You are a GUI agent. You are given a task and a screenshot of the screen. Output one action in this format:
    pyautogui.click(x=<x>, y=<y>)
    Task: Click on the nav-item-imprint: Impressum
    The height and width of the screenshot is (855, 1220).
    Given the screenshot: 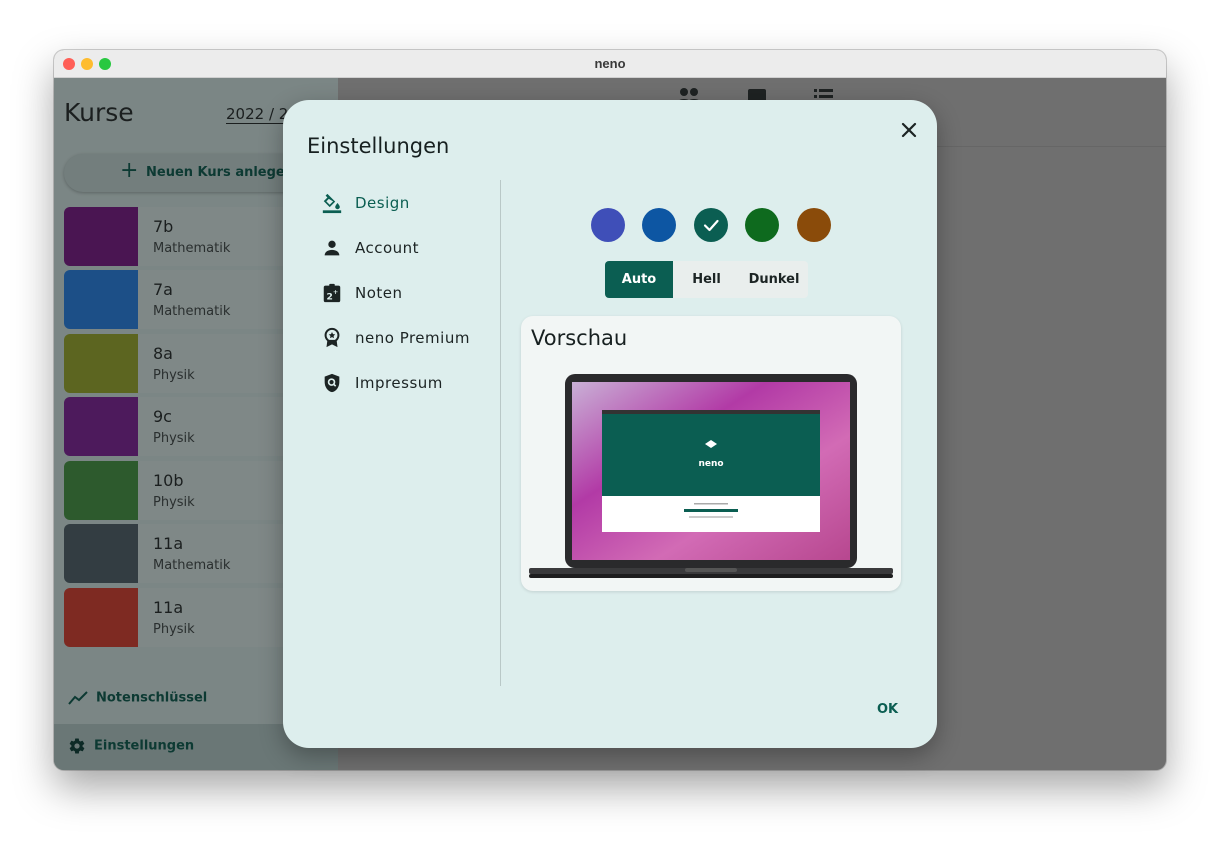 What is the action you would take?
    pyautogui.click(x=401, y=385)
    